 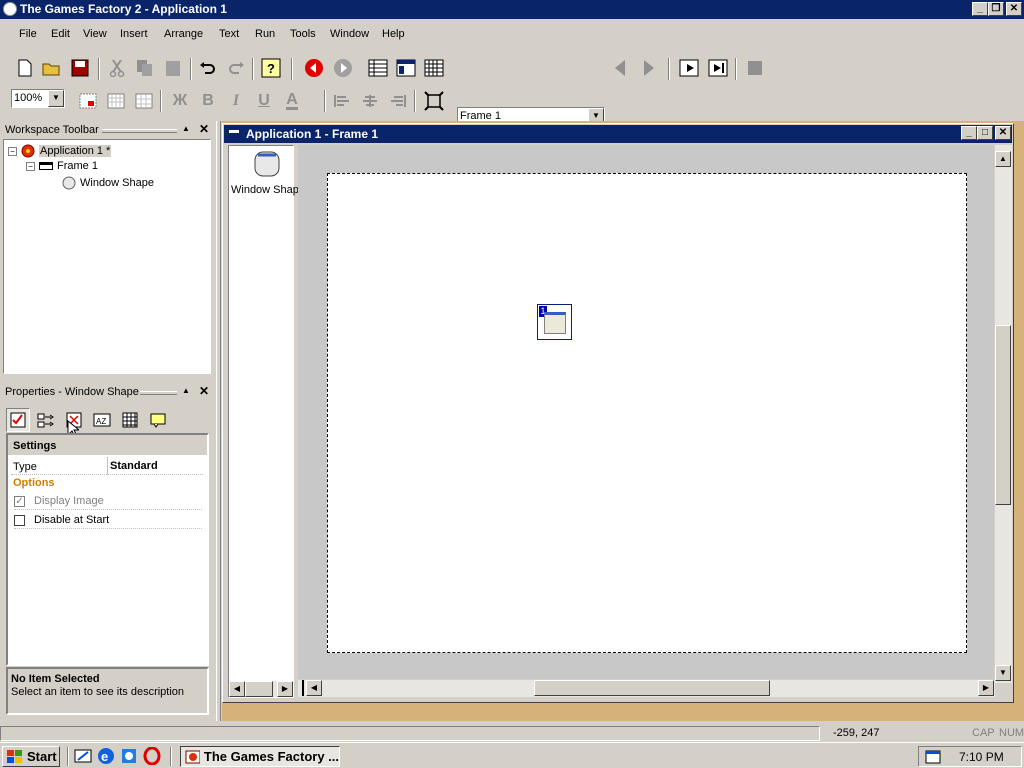 What do you see at coordinates (208, 101) in the screenshot?
I see `bold-icon: B` at bounding box center [208, 101].